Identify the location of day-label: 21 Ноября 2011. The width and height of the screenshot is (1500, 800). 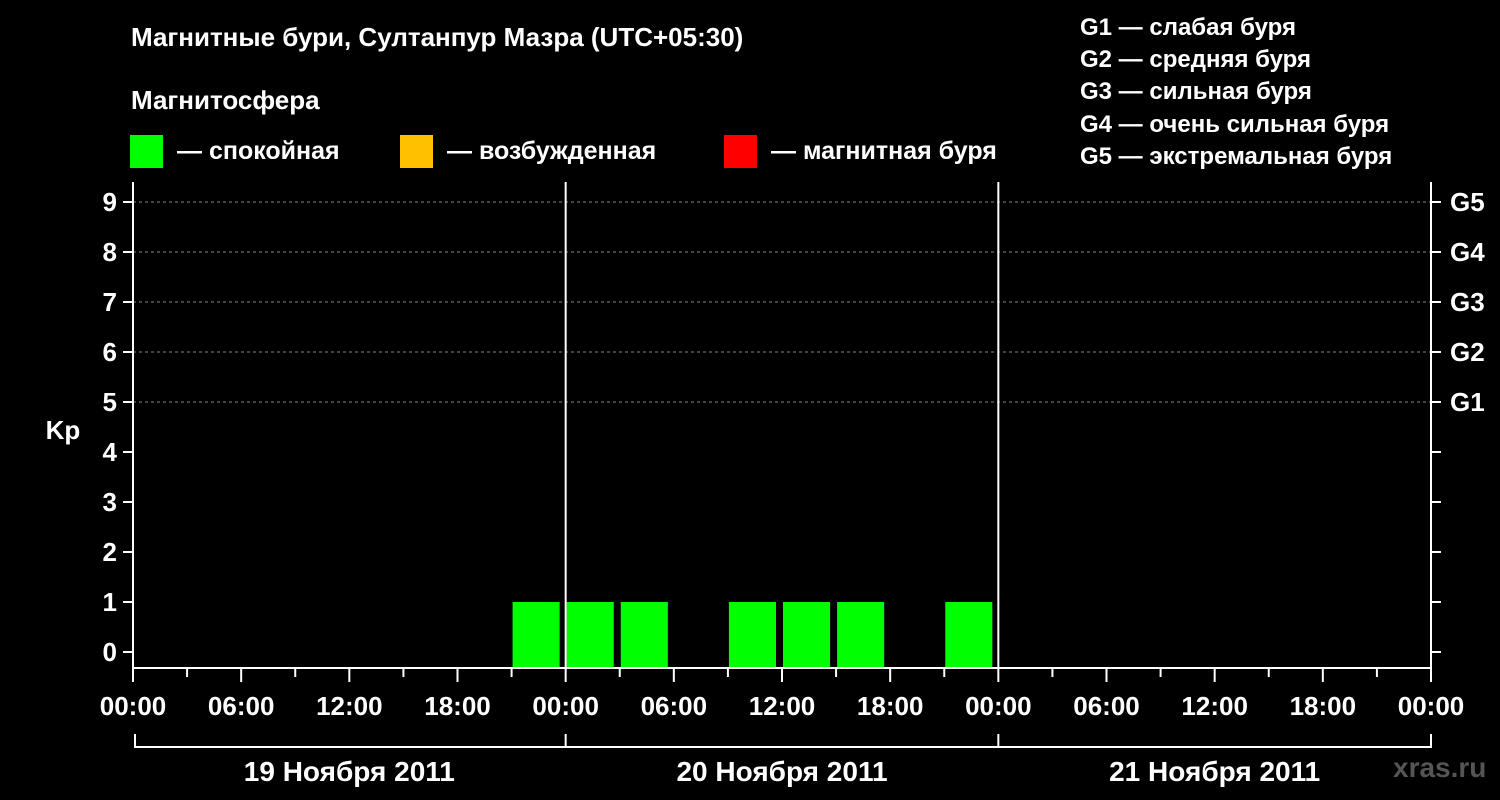
(1214, 771).